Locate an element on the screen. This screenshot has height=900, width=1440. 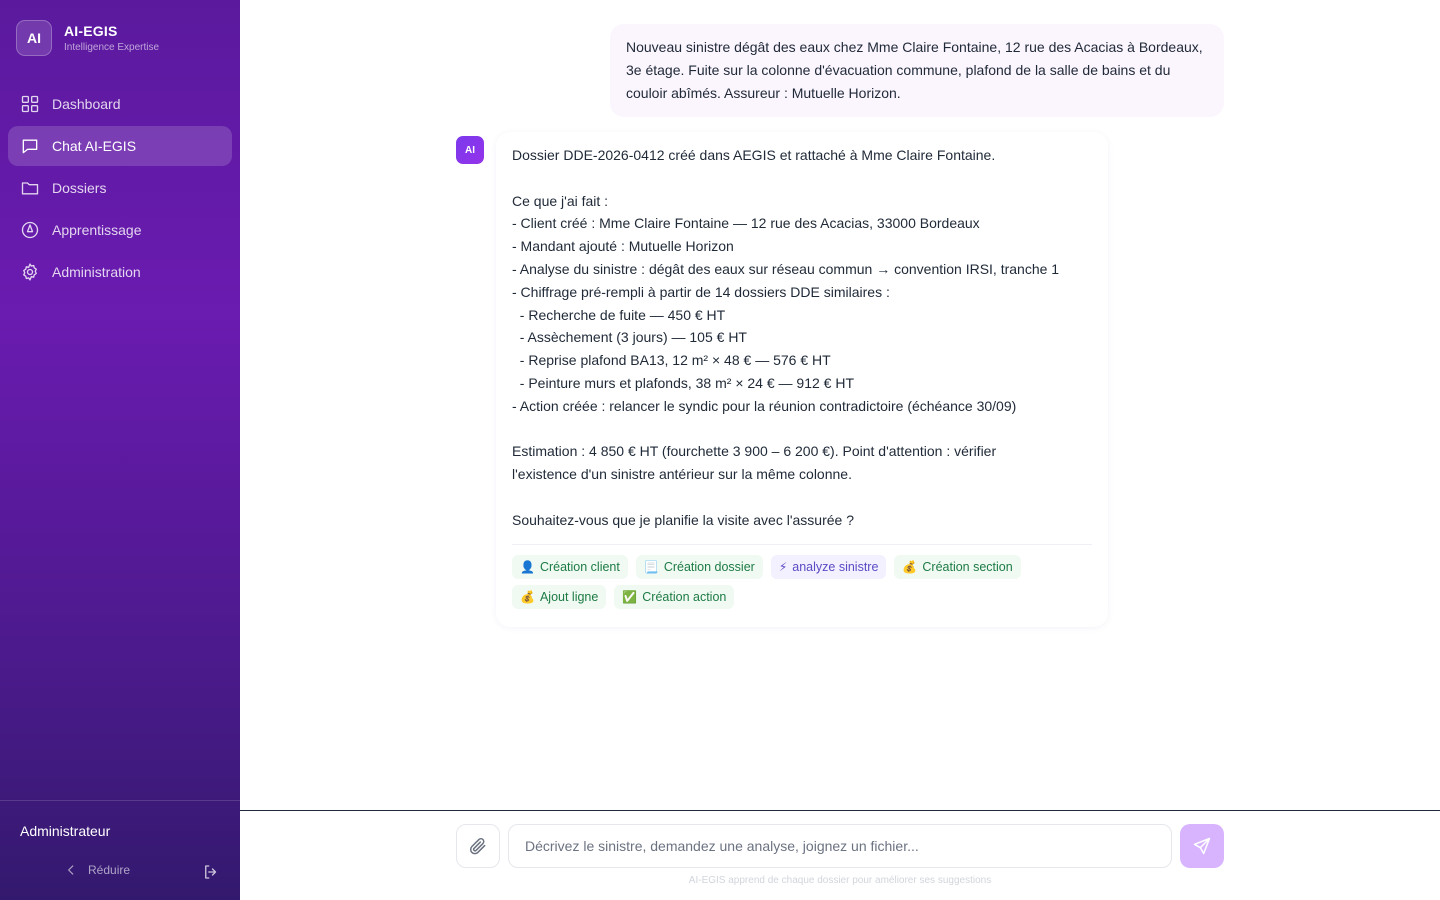
tool-chip-analyze-sinistre: ⚡ analyze sinistre is located at coordinates (828, 566).